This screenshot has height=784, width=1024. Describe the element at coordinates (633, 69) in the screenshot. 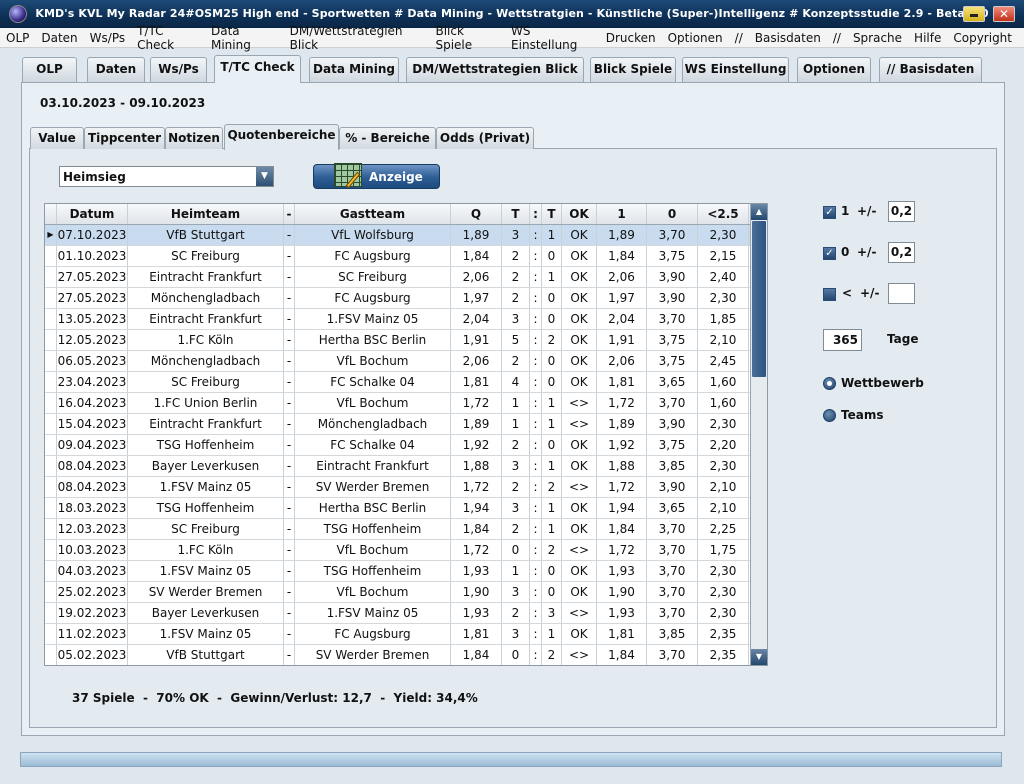

I see `outer-tab: Blick Spiele` at that location.